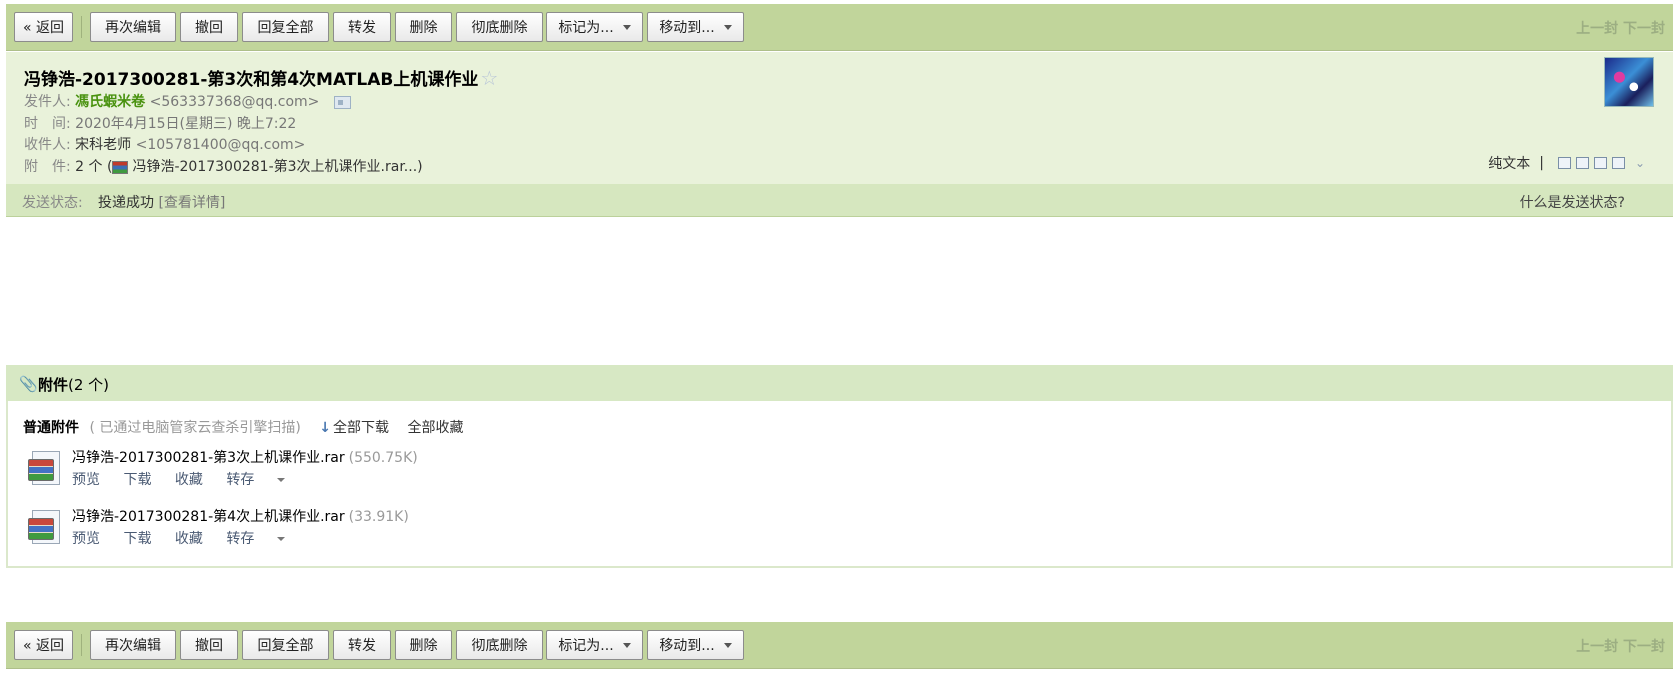  What do you see at coordinates (52, 203) in the screenshot?
I see `send-status-label: 发送状态:` at bounding box center [52, 203].